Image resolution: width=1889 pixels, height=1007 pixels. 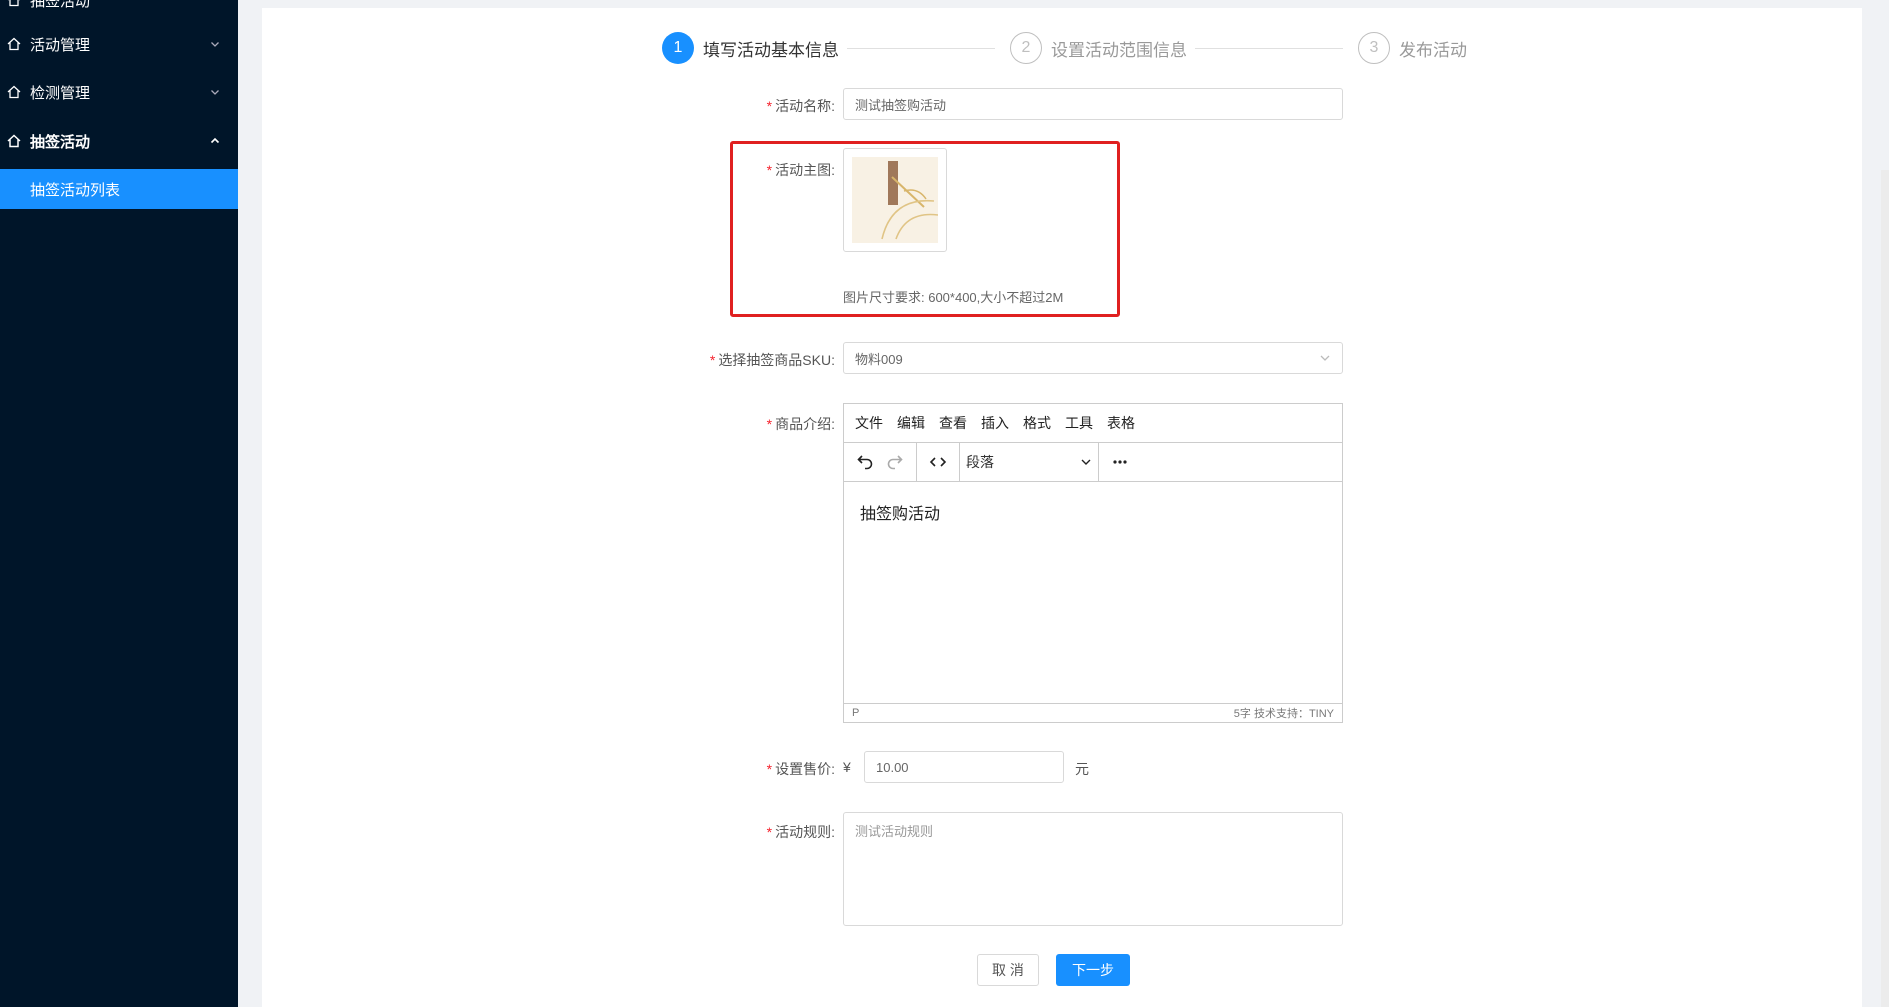 What do you see at coordinates (847, 767) in the screenshot?
I see `price-currency: ¥` at bounding box center [847, 767].